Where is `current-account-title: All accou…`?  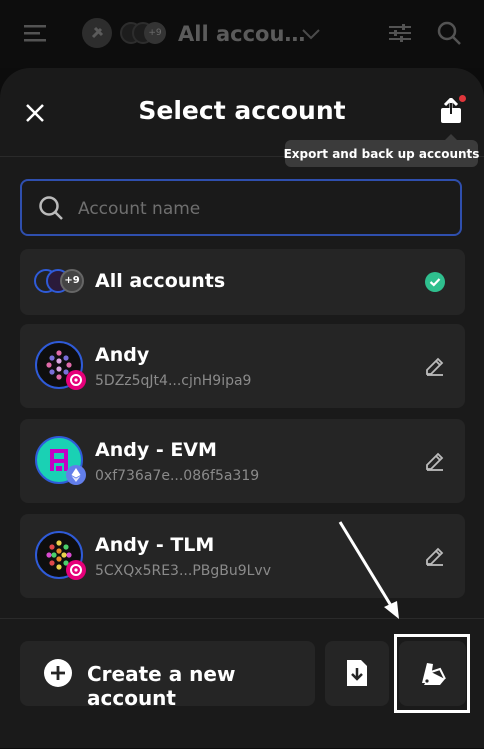
current-account-title: All accou… is located at coordinates (241, 34).